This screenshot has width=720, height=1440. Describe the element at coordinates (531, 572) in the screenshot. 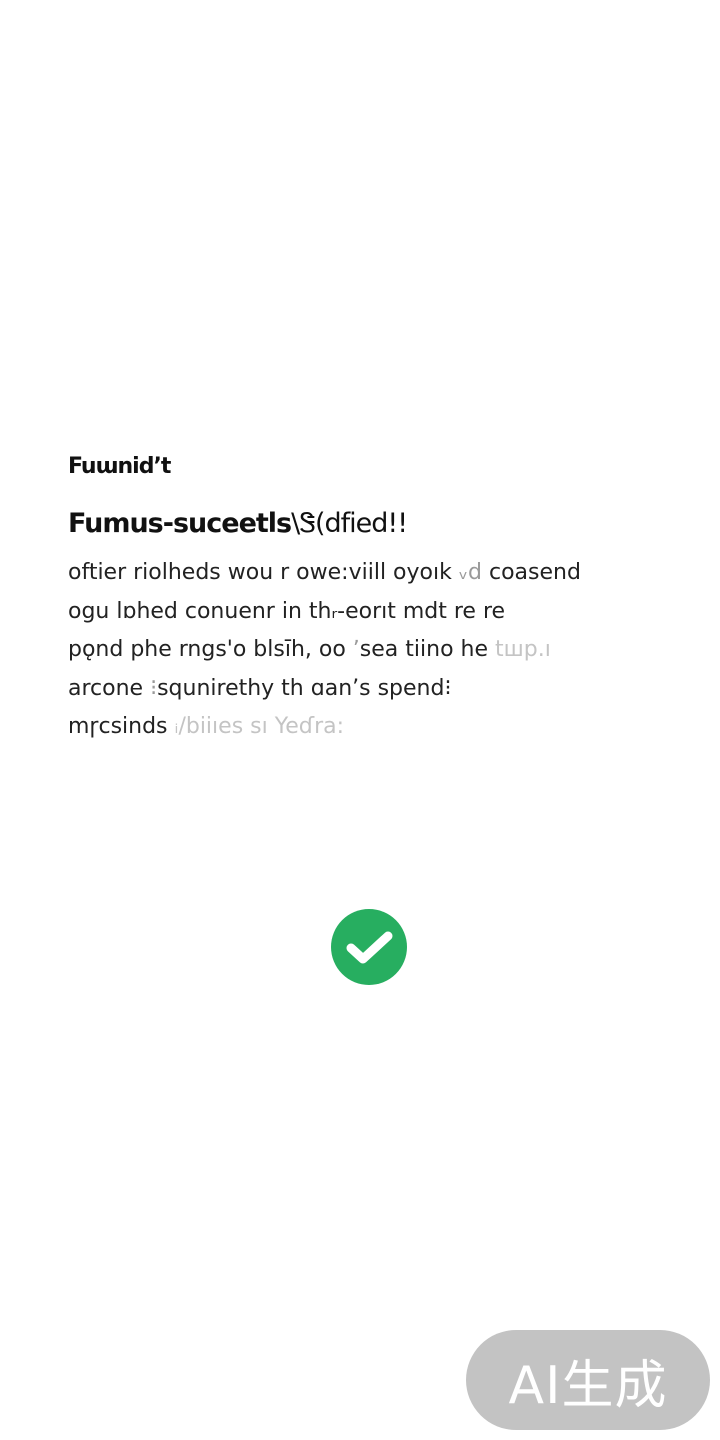

I see `body-line-tail: coasend` at that location.